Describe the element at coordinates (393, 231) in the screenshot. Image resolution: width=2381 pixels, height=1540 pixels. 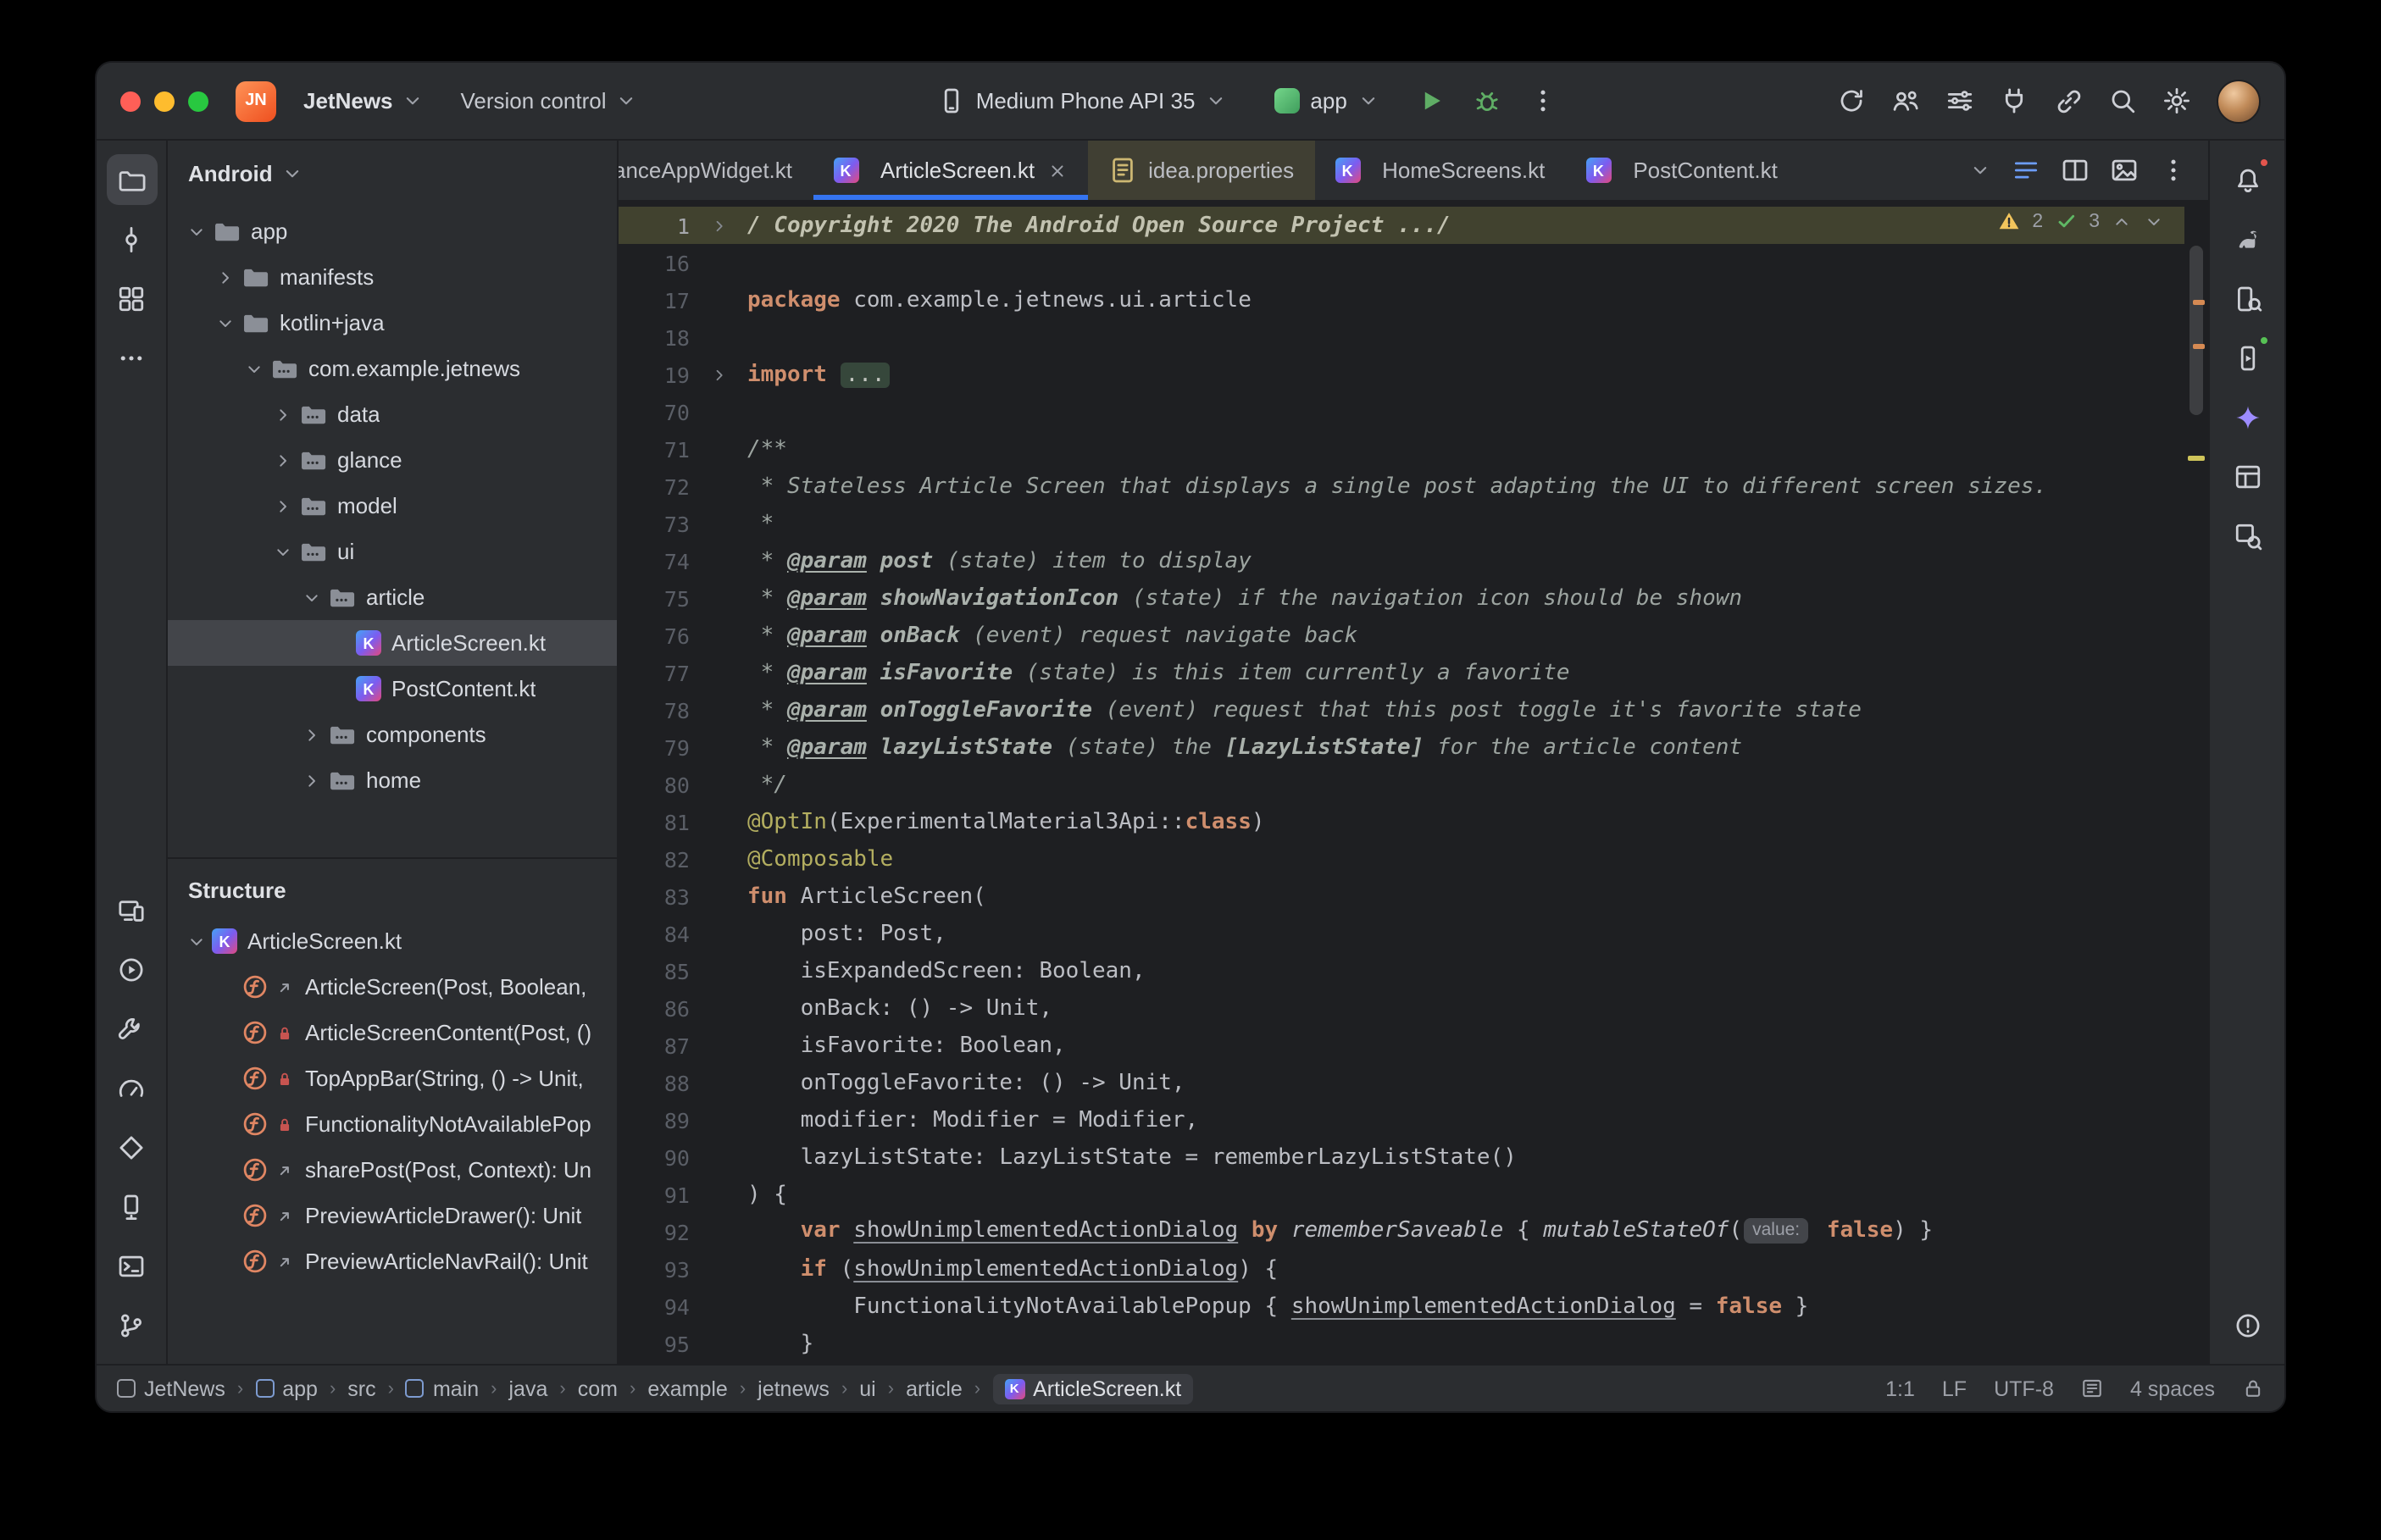
I see `project-item-app: app` at that location.